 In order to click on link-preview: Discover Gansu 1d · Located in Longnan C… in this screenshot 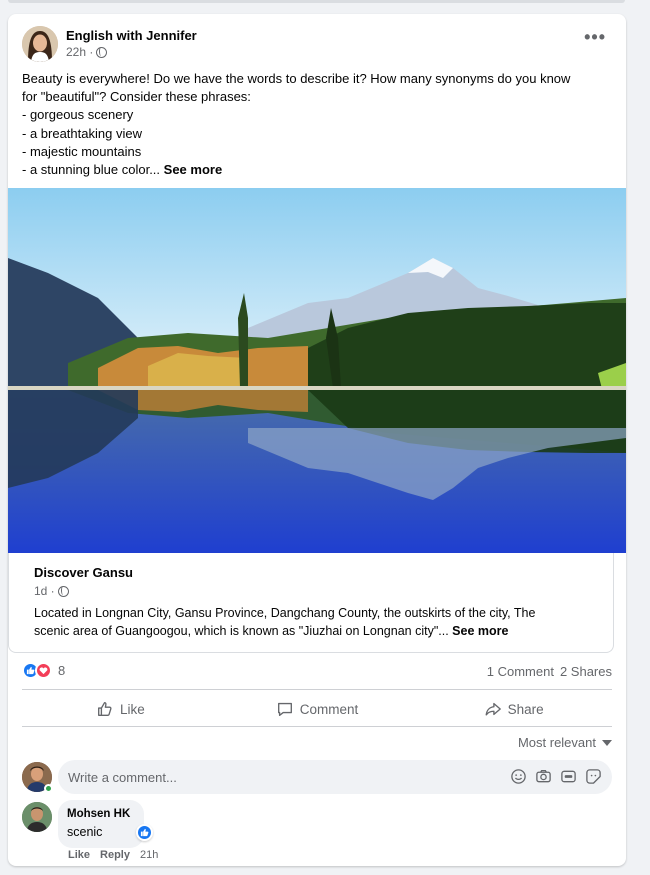, I will do `click(311, 603)`.